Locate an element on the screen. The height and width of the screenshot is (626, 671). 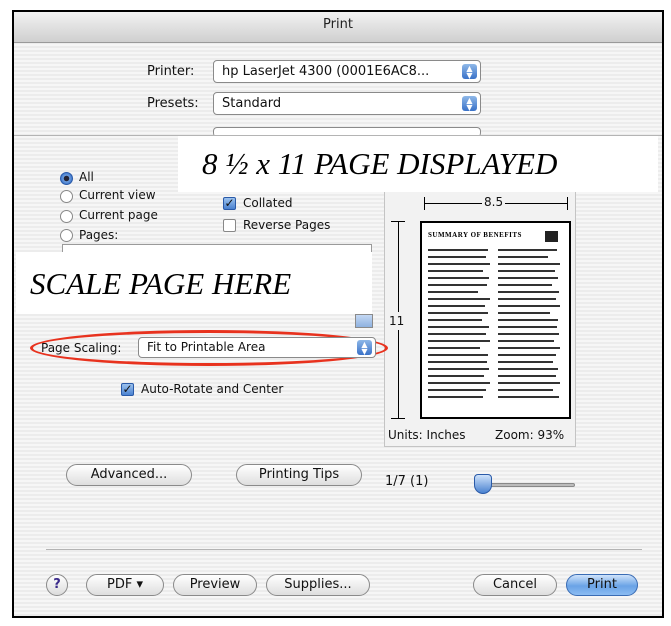
radio-current-view is located at coordinates (66, 196).